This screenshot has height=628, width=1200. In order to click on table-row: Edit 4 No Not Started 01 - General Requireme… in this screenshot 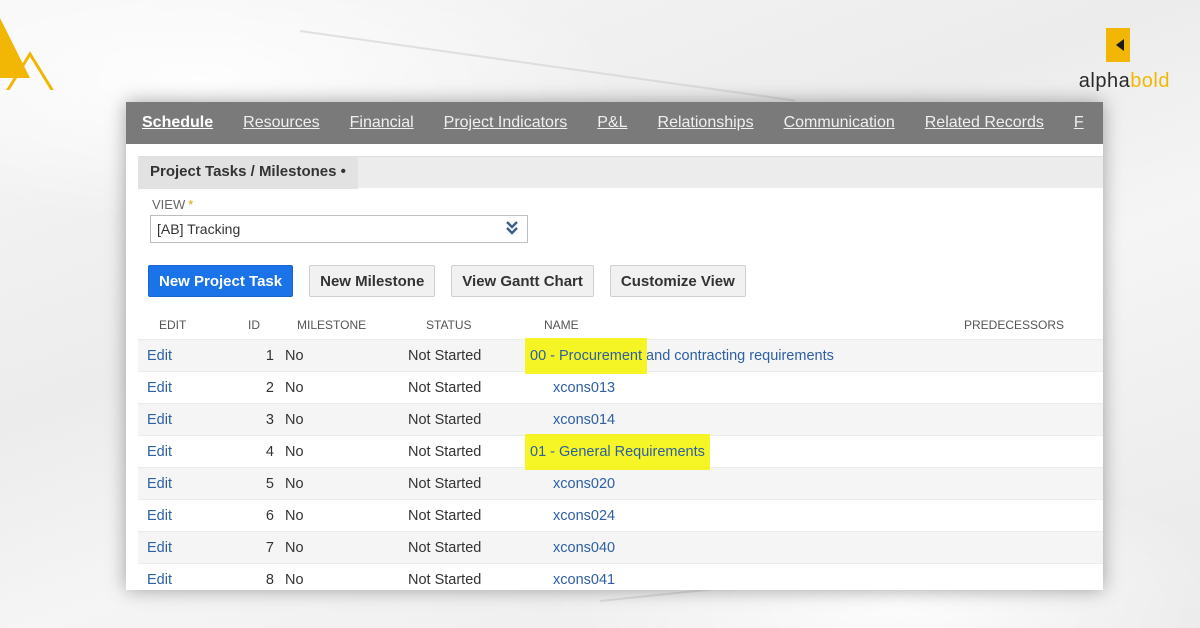, I will do `click(620, 451)`.